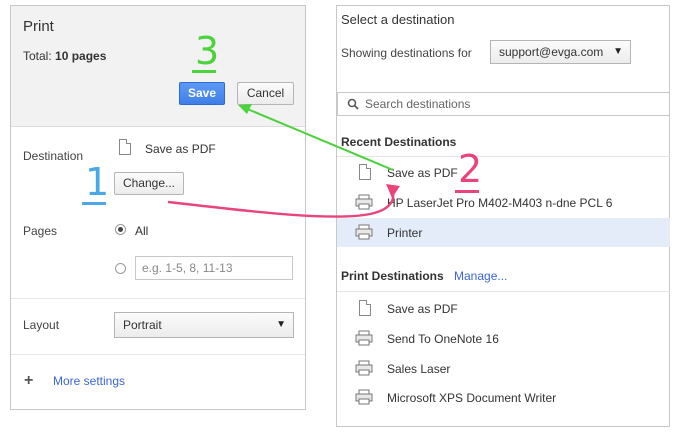 Image resolution: width=680 pixels, height=443 pixels. What do you see at coordinates (319, 139) in the screenshot?
I see `green-arrow` at bounding box center [319, 139].